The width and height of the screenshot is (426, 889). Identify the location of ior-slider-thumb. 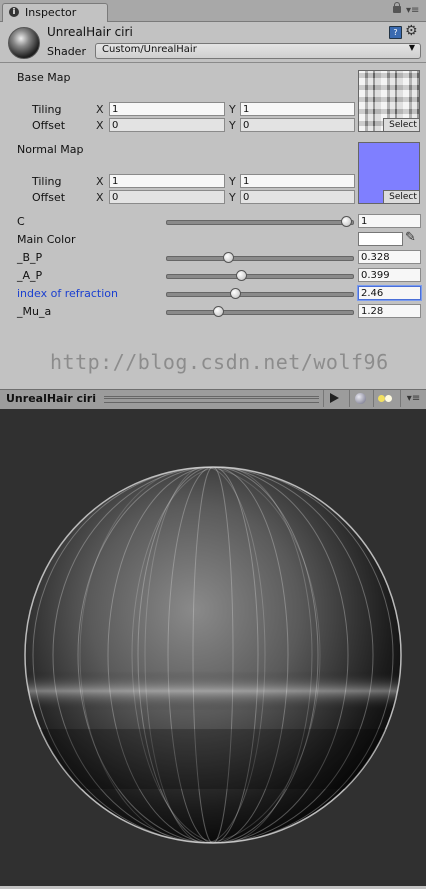
(235, 293).